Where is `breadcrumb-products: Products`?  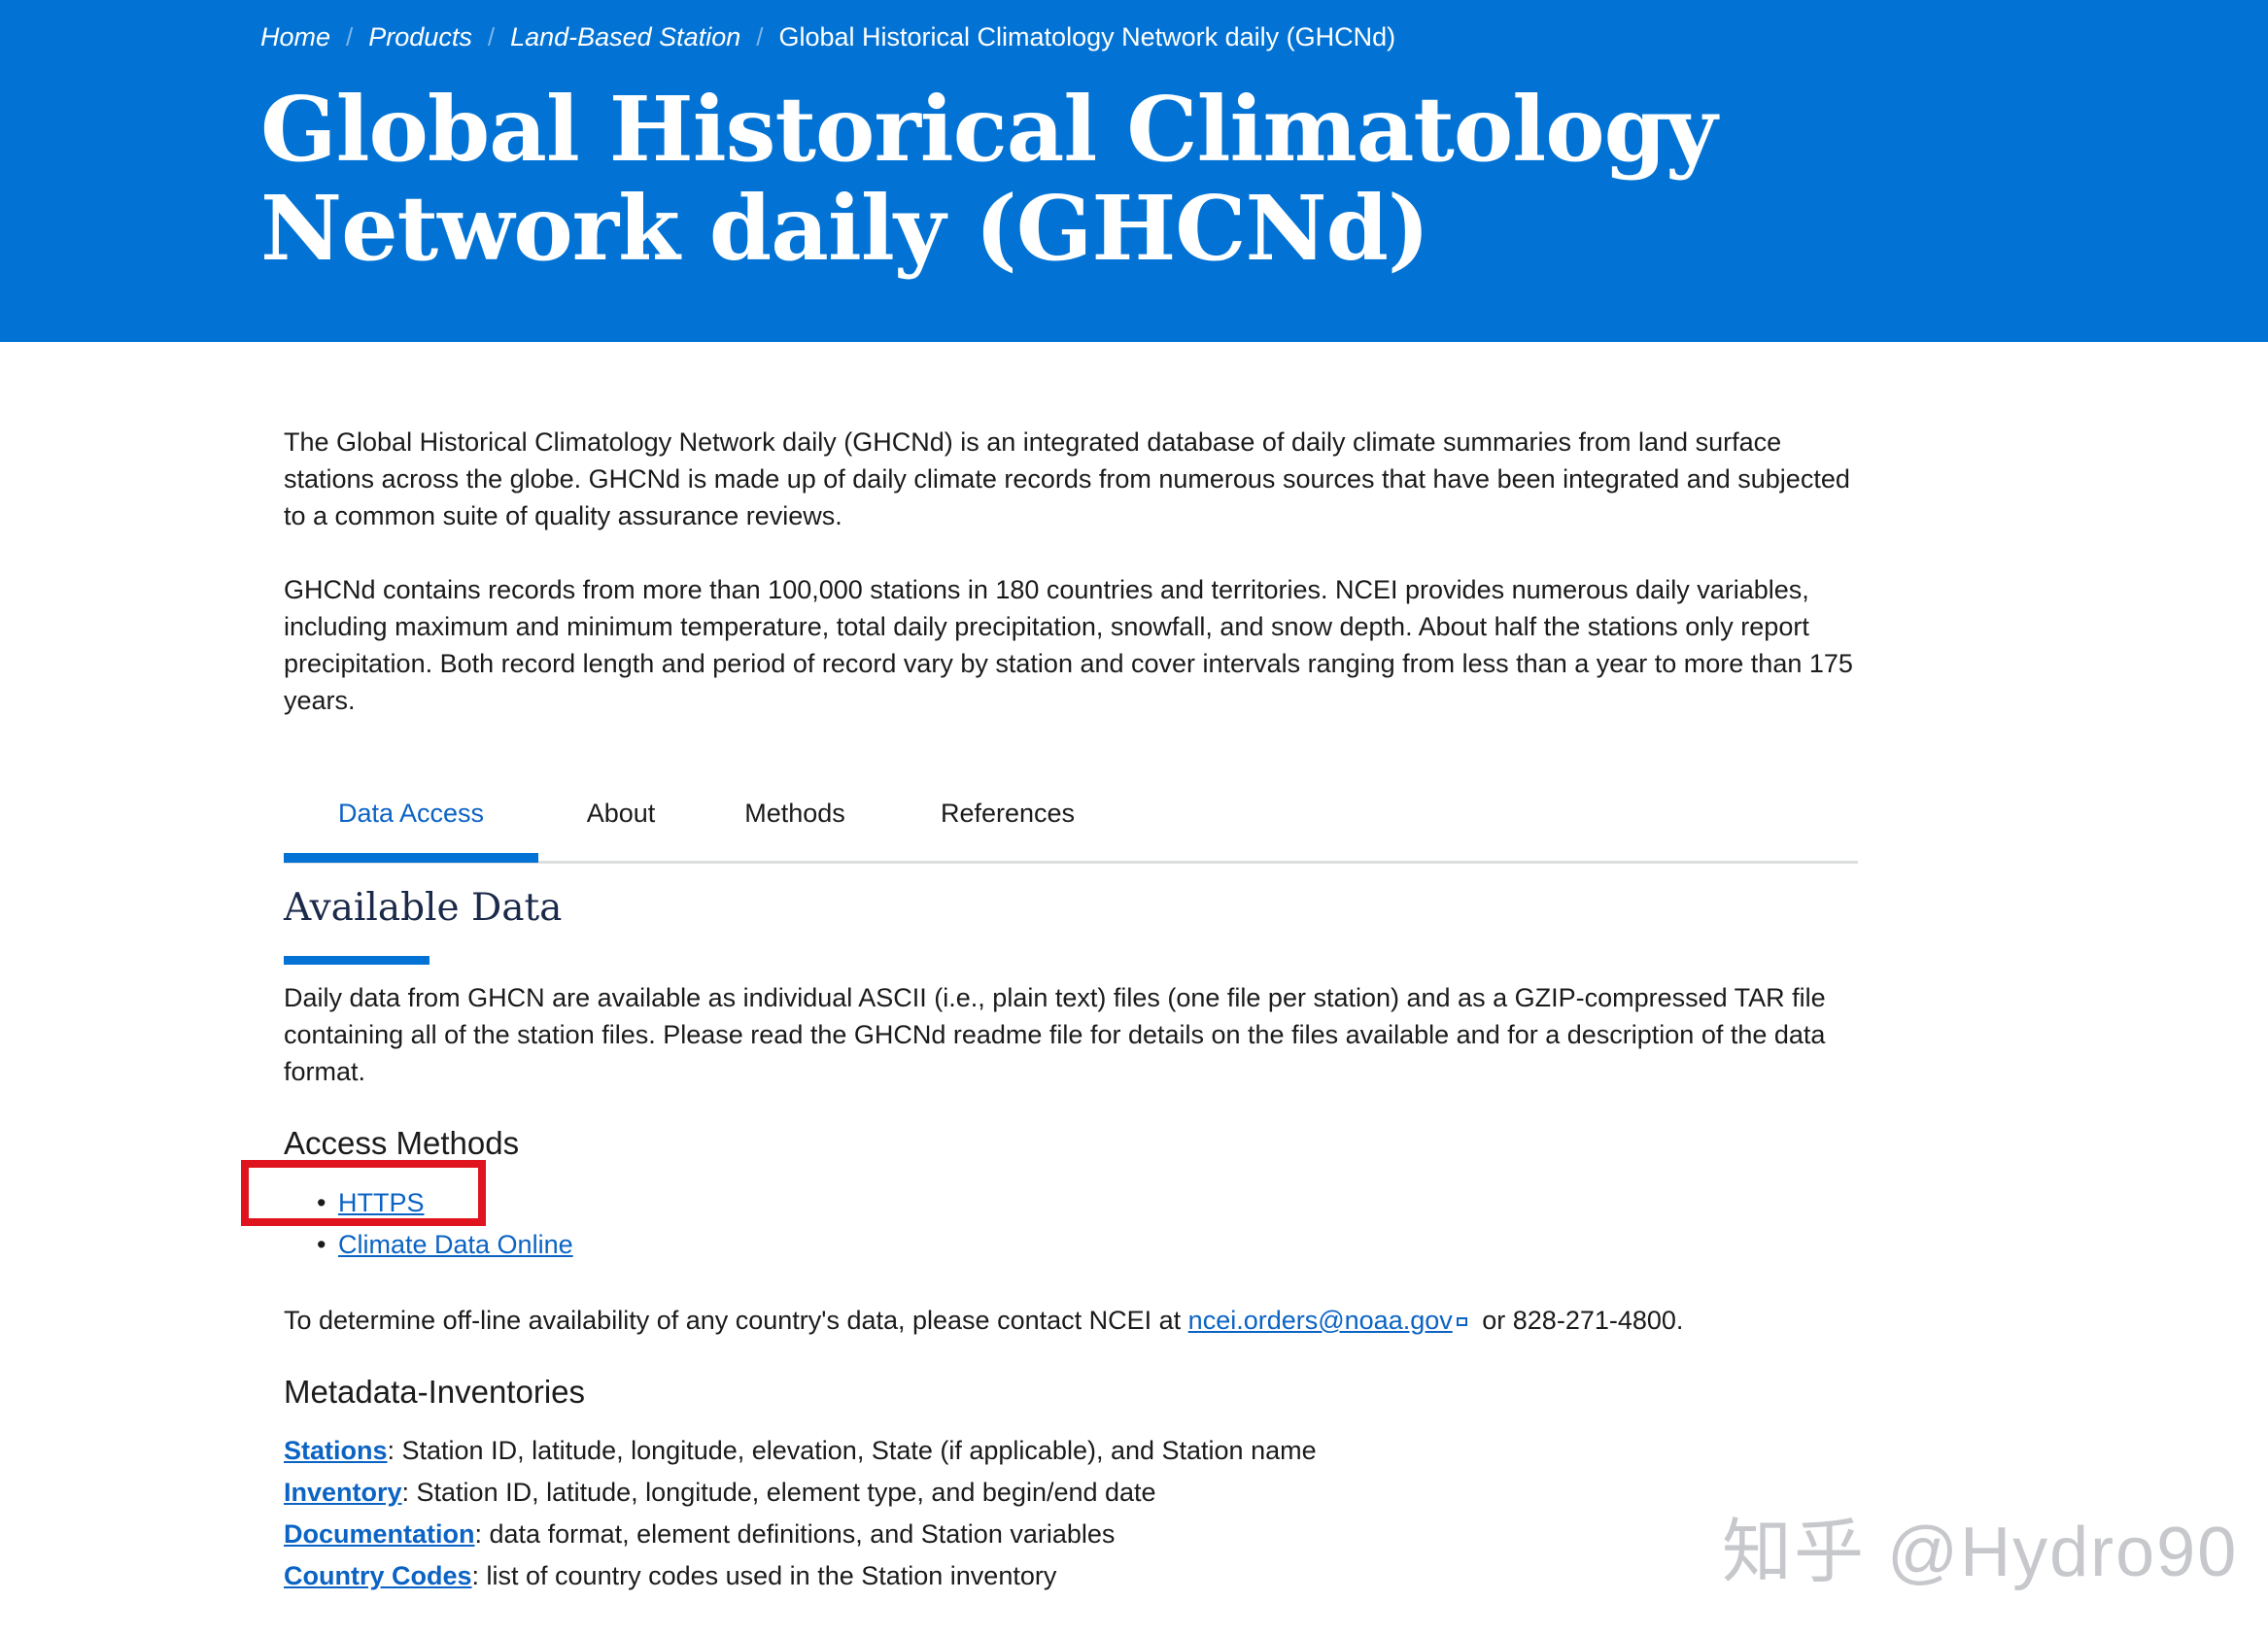 breadcrumb-products: Products is located at coordinates (420, 37).